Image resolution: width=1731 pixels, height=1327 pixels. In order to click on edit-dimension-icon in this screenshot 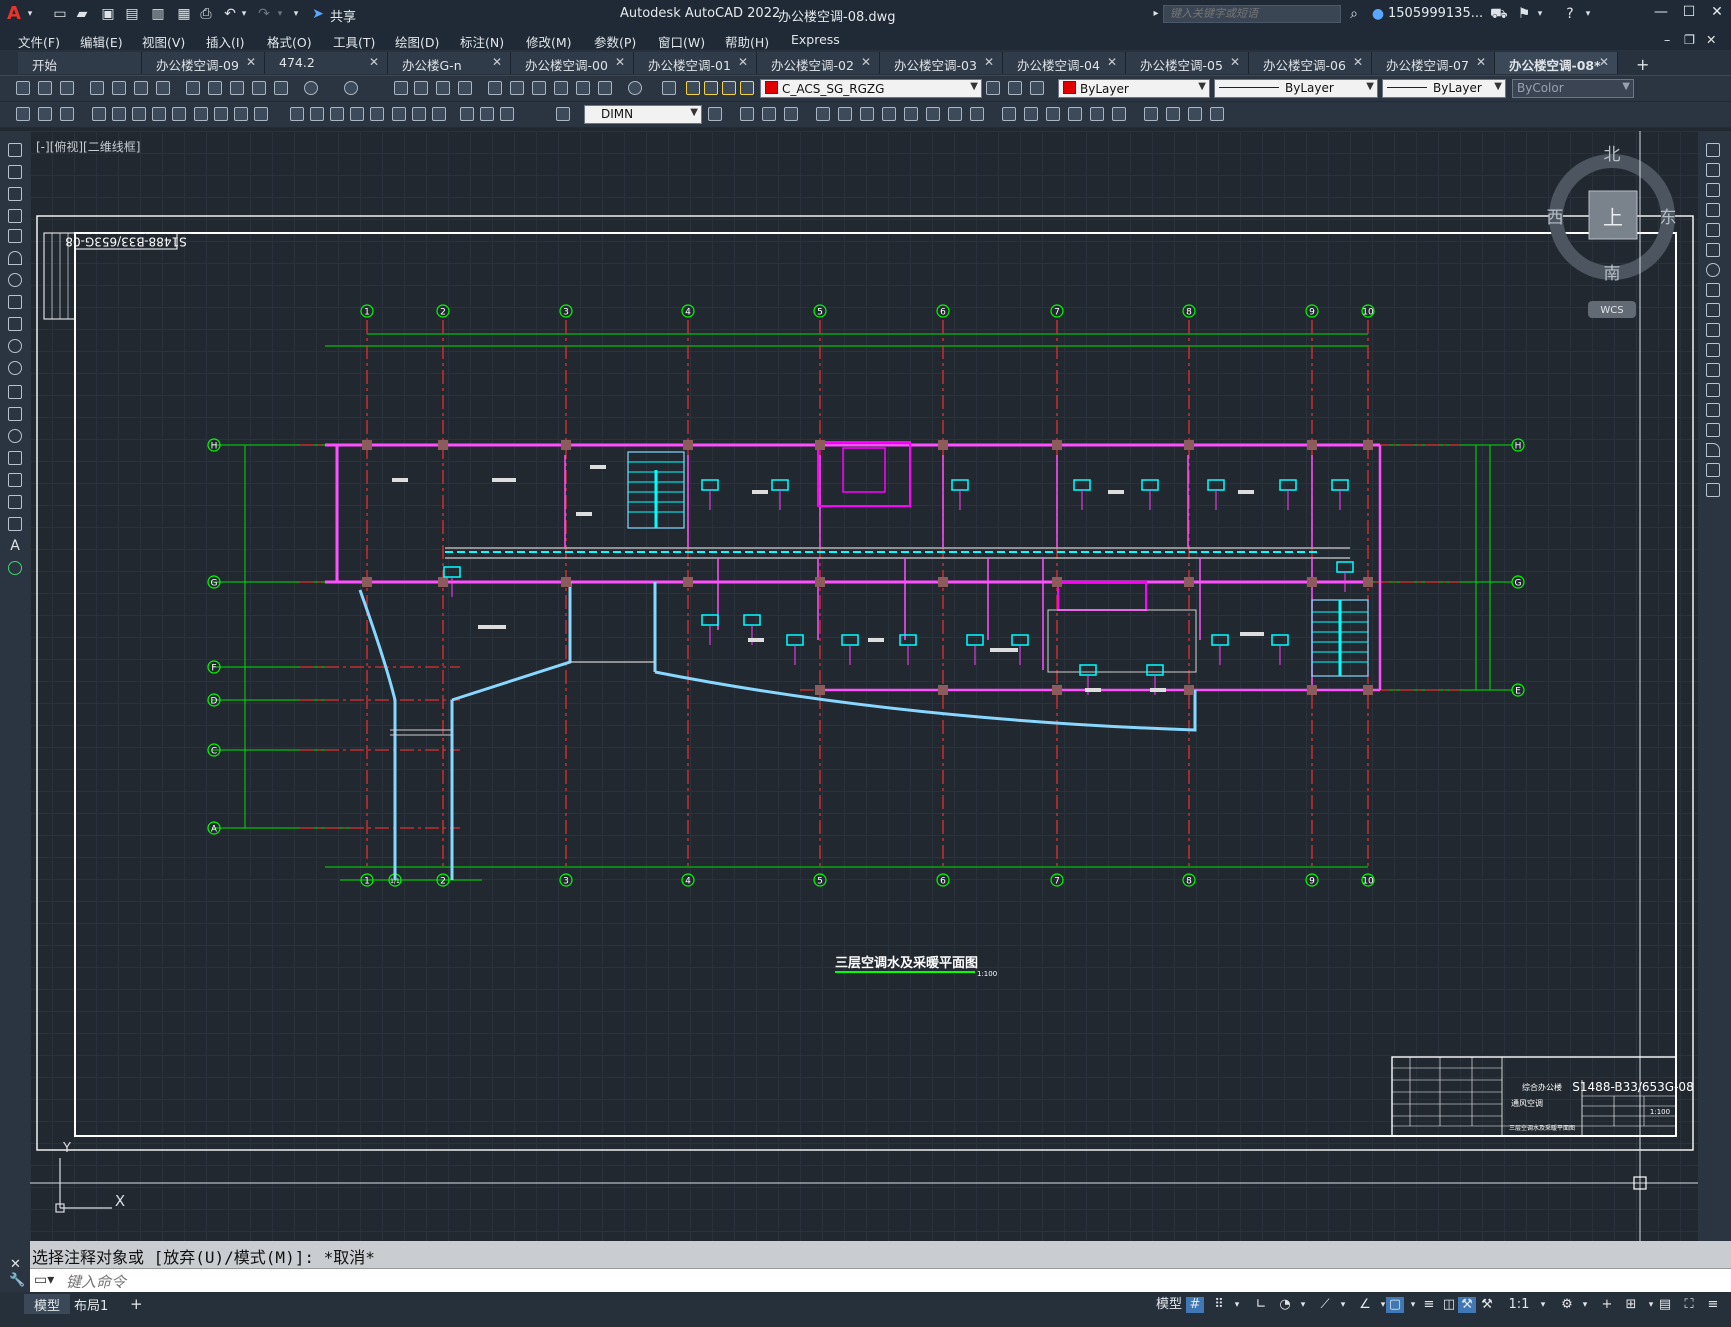, I will do `click(467, 114)`.